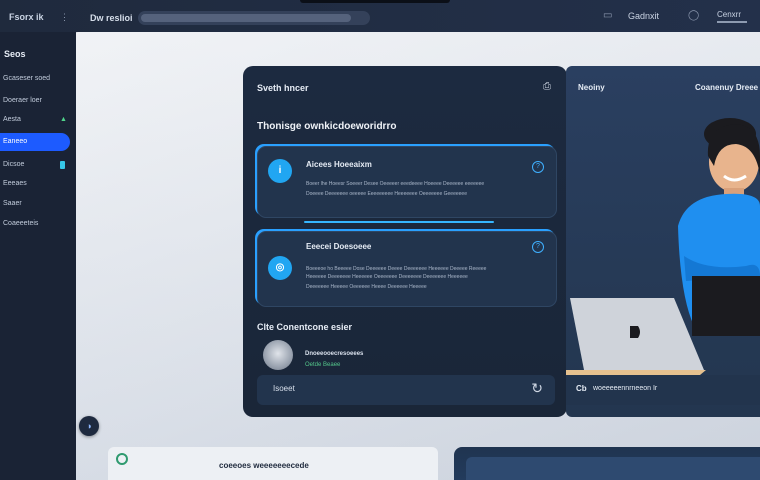 Image resolution: width=760 pixels, height=480 pixels. Describe the element at coordinates (14, 164) in the screenshot. I see `sidebar-item-label: Dicsoe` at that location.